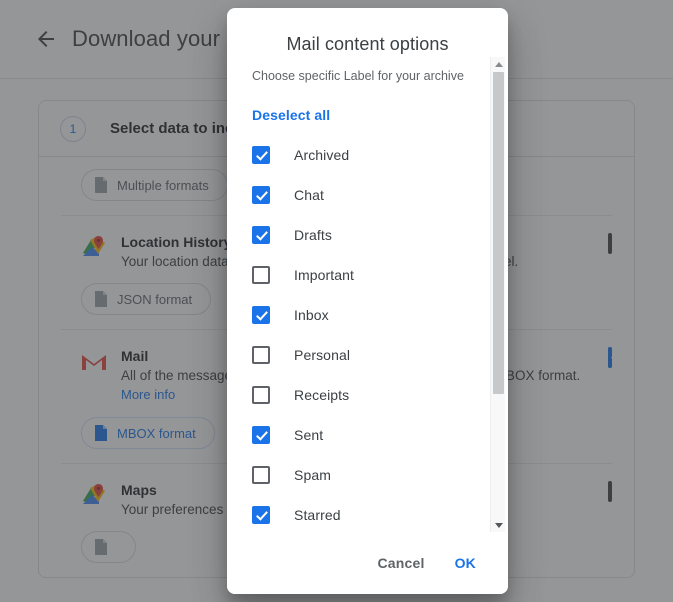  I want to click on checkbox-inbox, so click(261, 315).